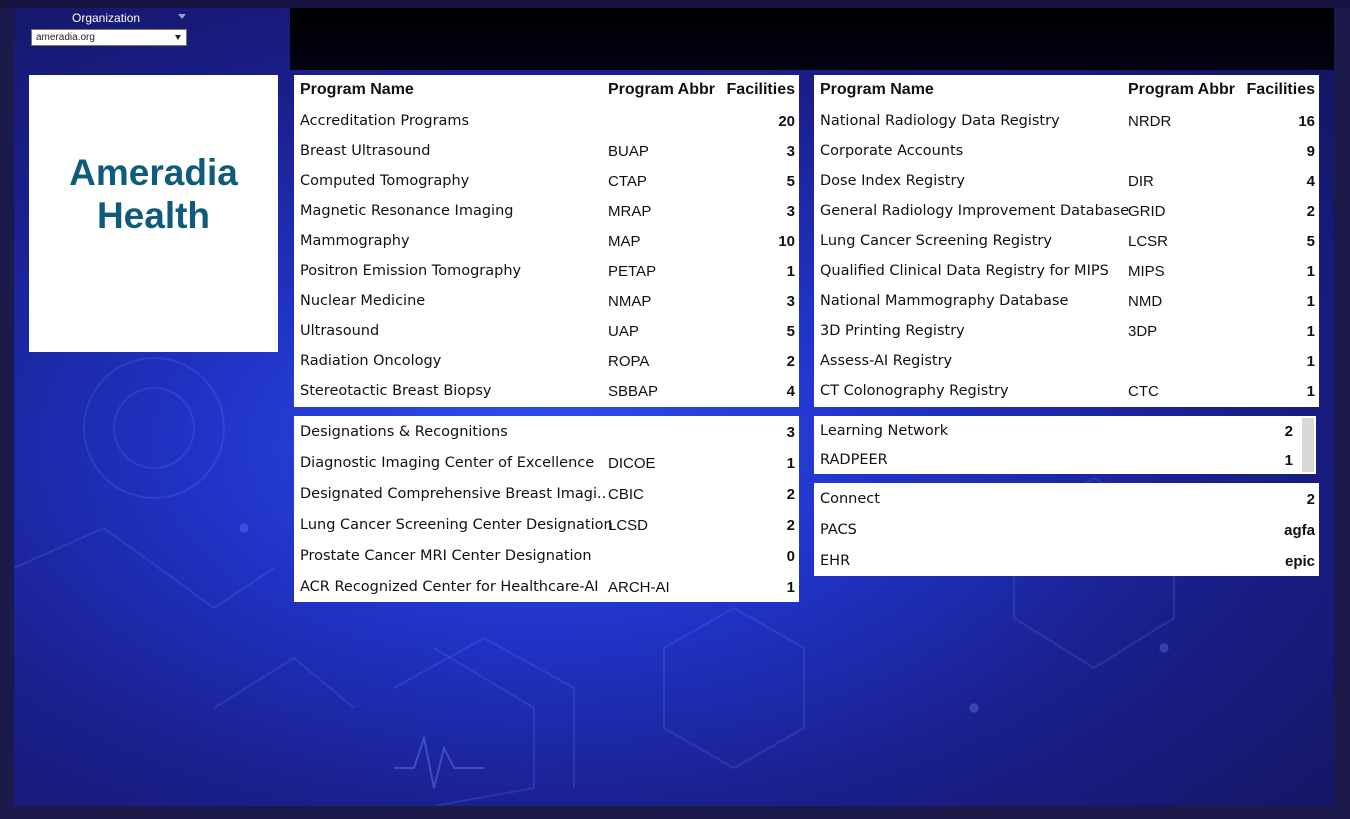 Image resolution: width=1350 pixels, height=819 pixels. What do you see at coordinates (835, 561) in the screenshot?
I see `program-name-cell: EHR` at bounding box center [835, 561].